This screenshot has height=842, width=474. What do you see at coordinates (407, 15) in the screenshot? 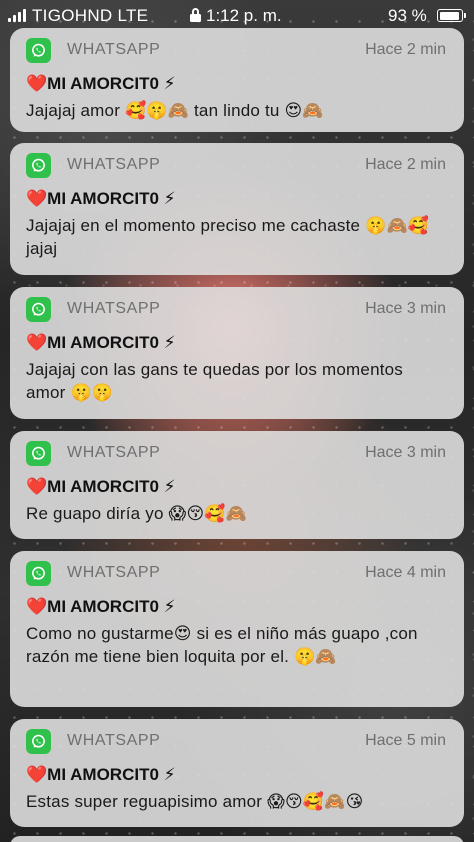
I see `battery-percentage: 93 %` at bounding box center [407, 15].